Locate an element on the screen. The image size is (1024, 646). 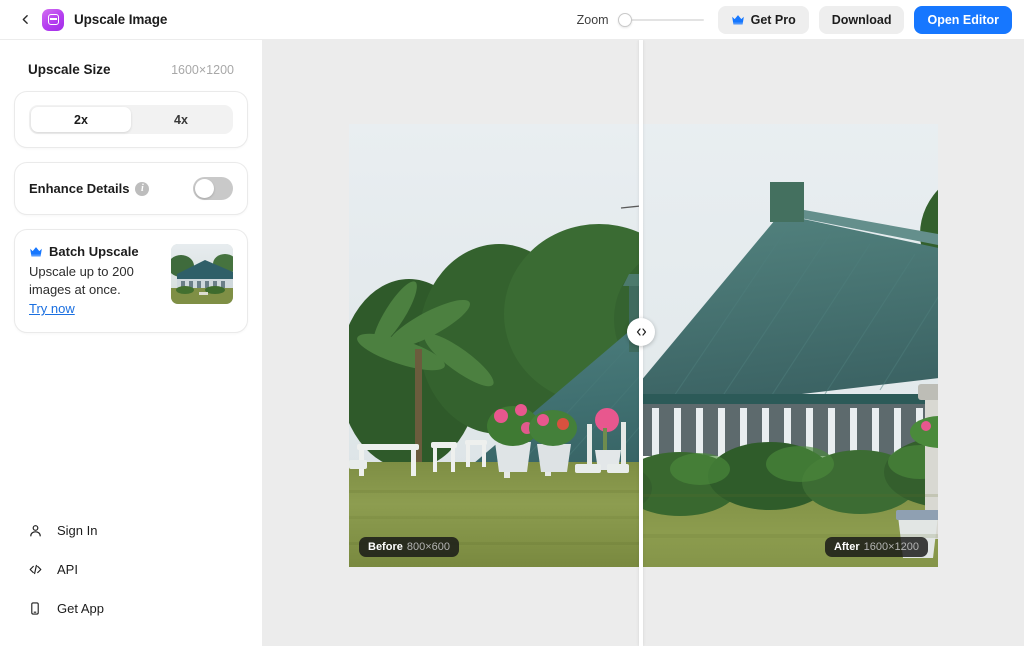
sidebar-item-api-label: API is located at coordinates (67, 569).